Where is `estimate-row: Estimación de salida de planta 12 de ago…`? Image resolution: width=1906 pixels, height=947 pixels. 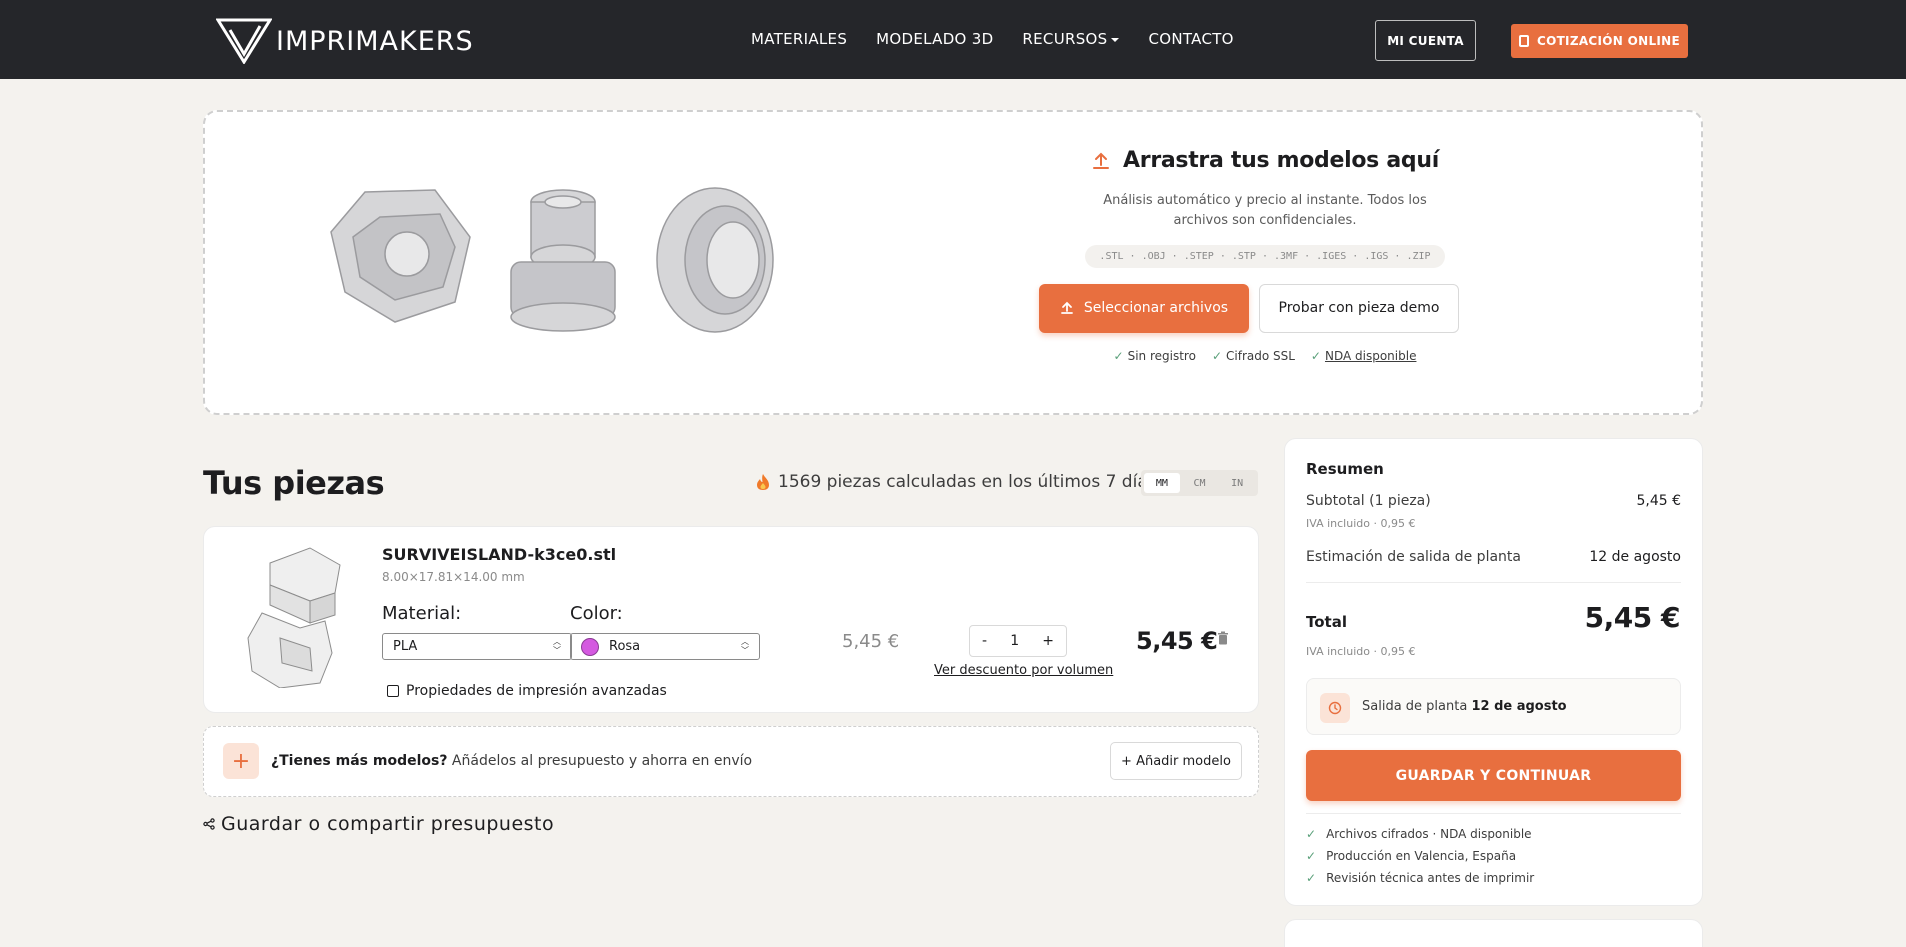 estimate-row: Estimación de salida de planta 12 de ago… is located at coordinates (1493, 557).